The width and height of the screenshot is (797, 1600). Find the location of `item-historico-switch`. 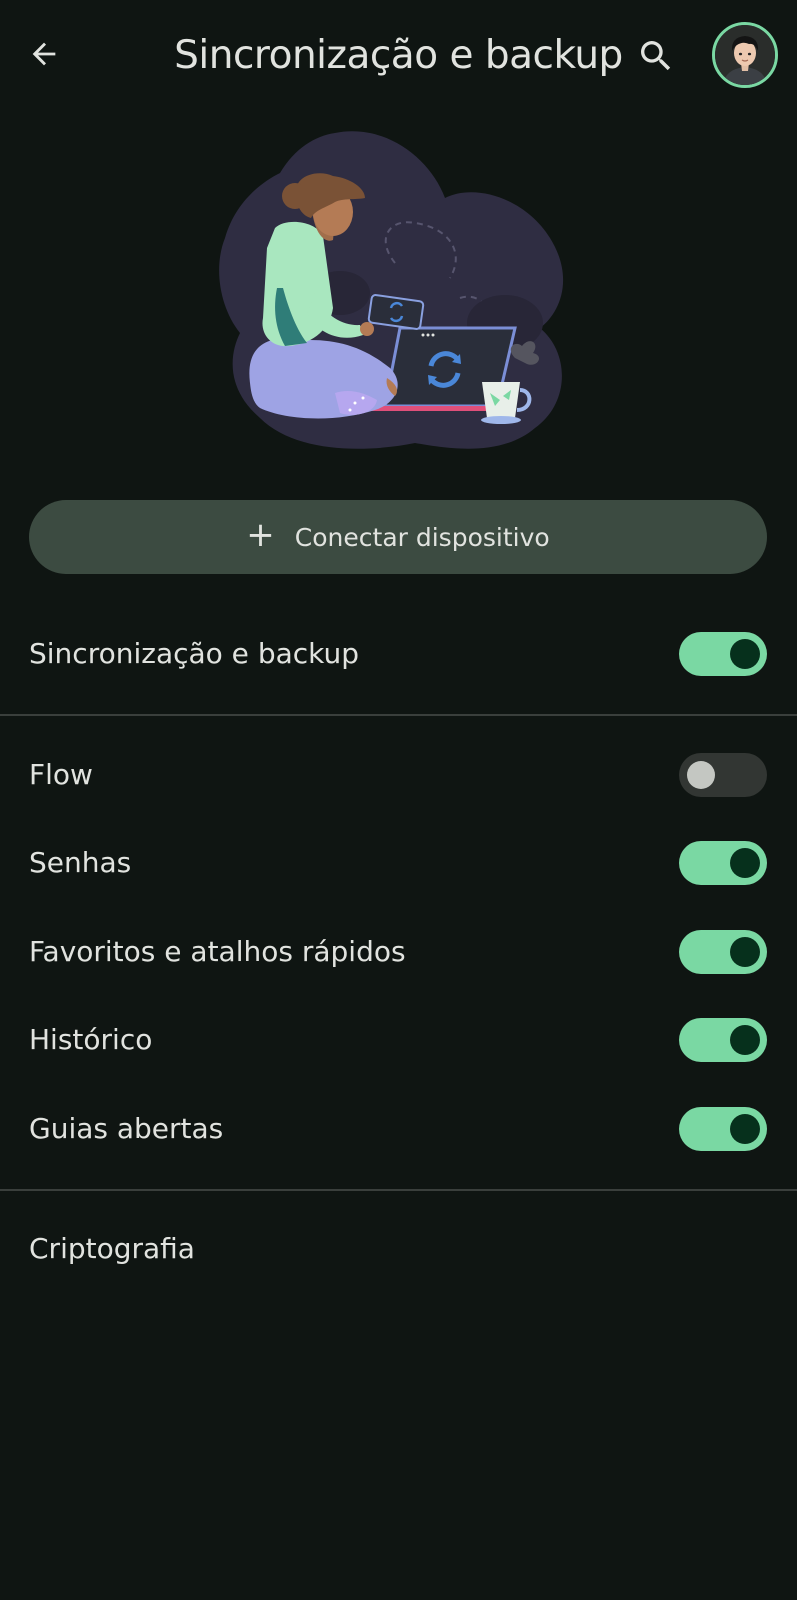

item-historico-switch is located at coordinates (723, 1040).